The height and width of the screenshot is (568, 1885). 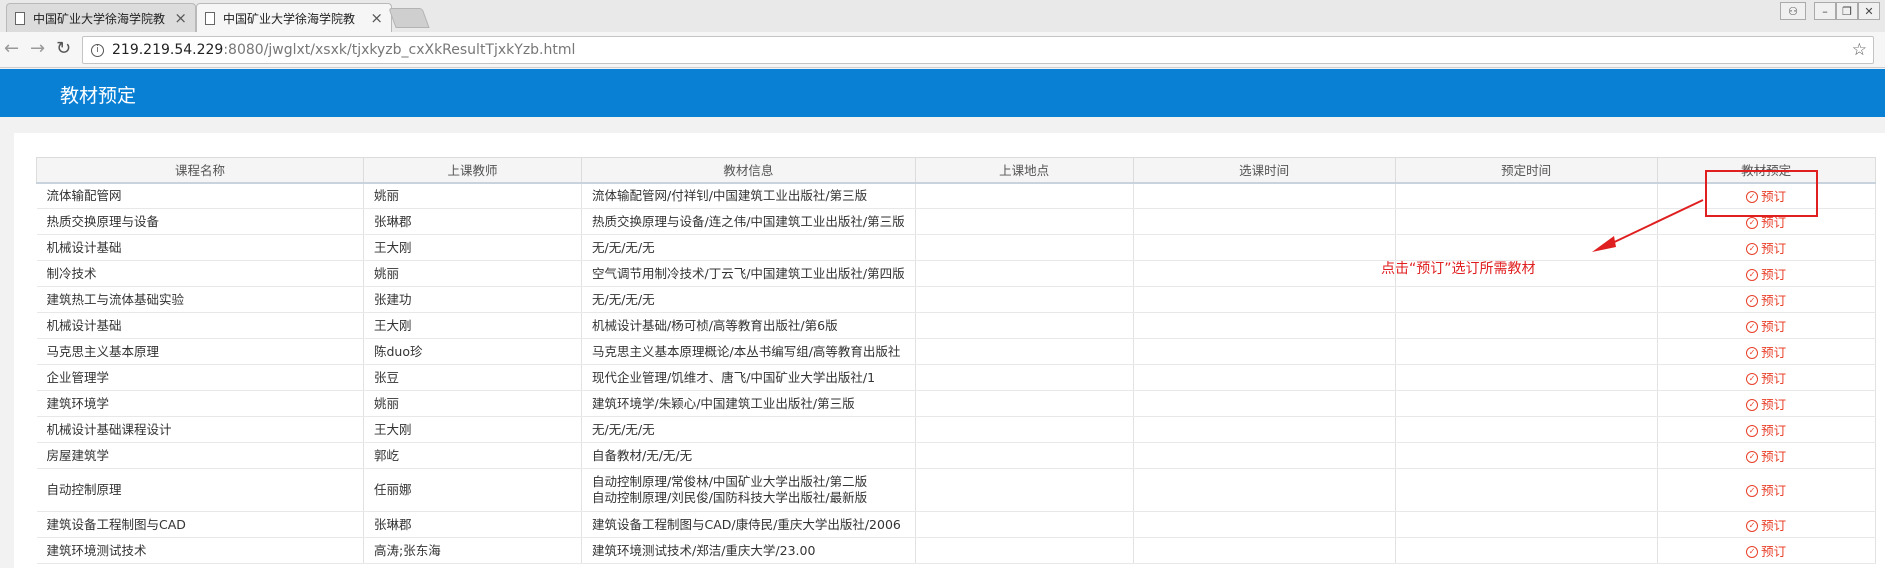 What do you see at coordinates (409, 18) in the screenshot?
I see `new-tab-button` at bounding box center [409, 18].